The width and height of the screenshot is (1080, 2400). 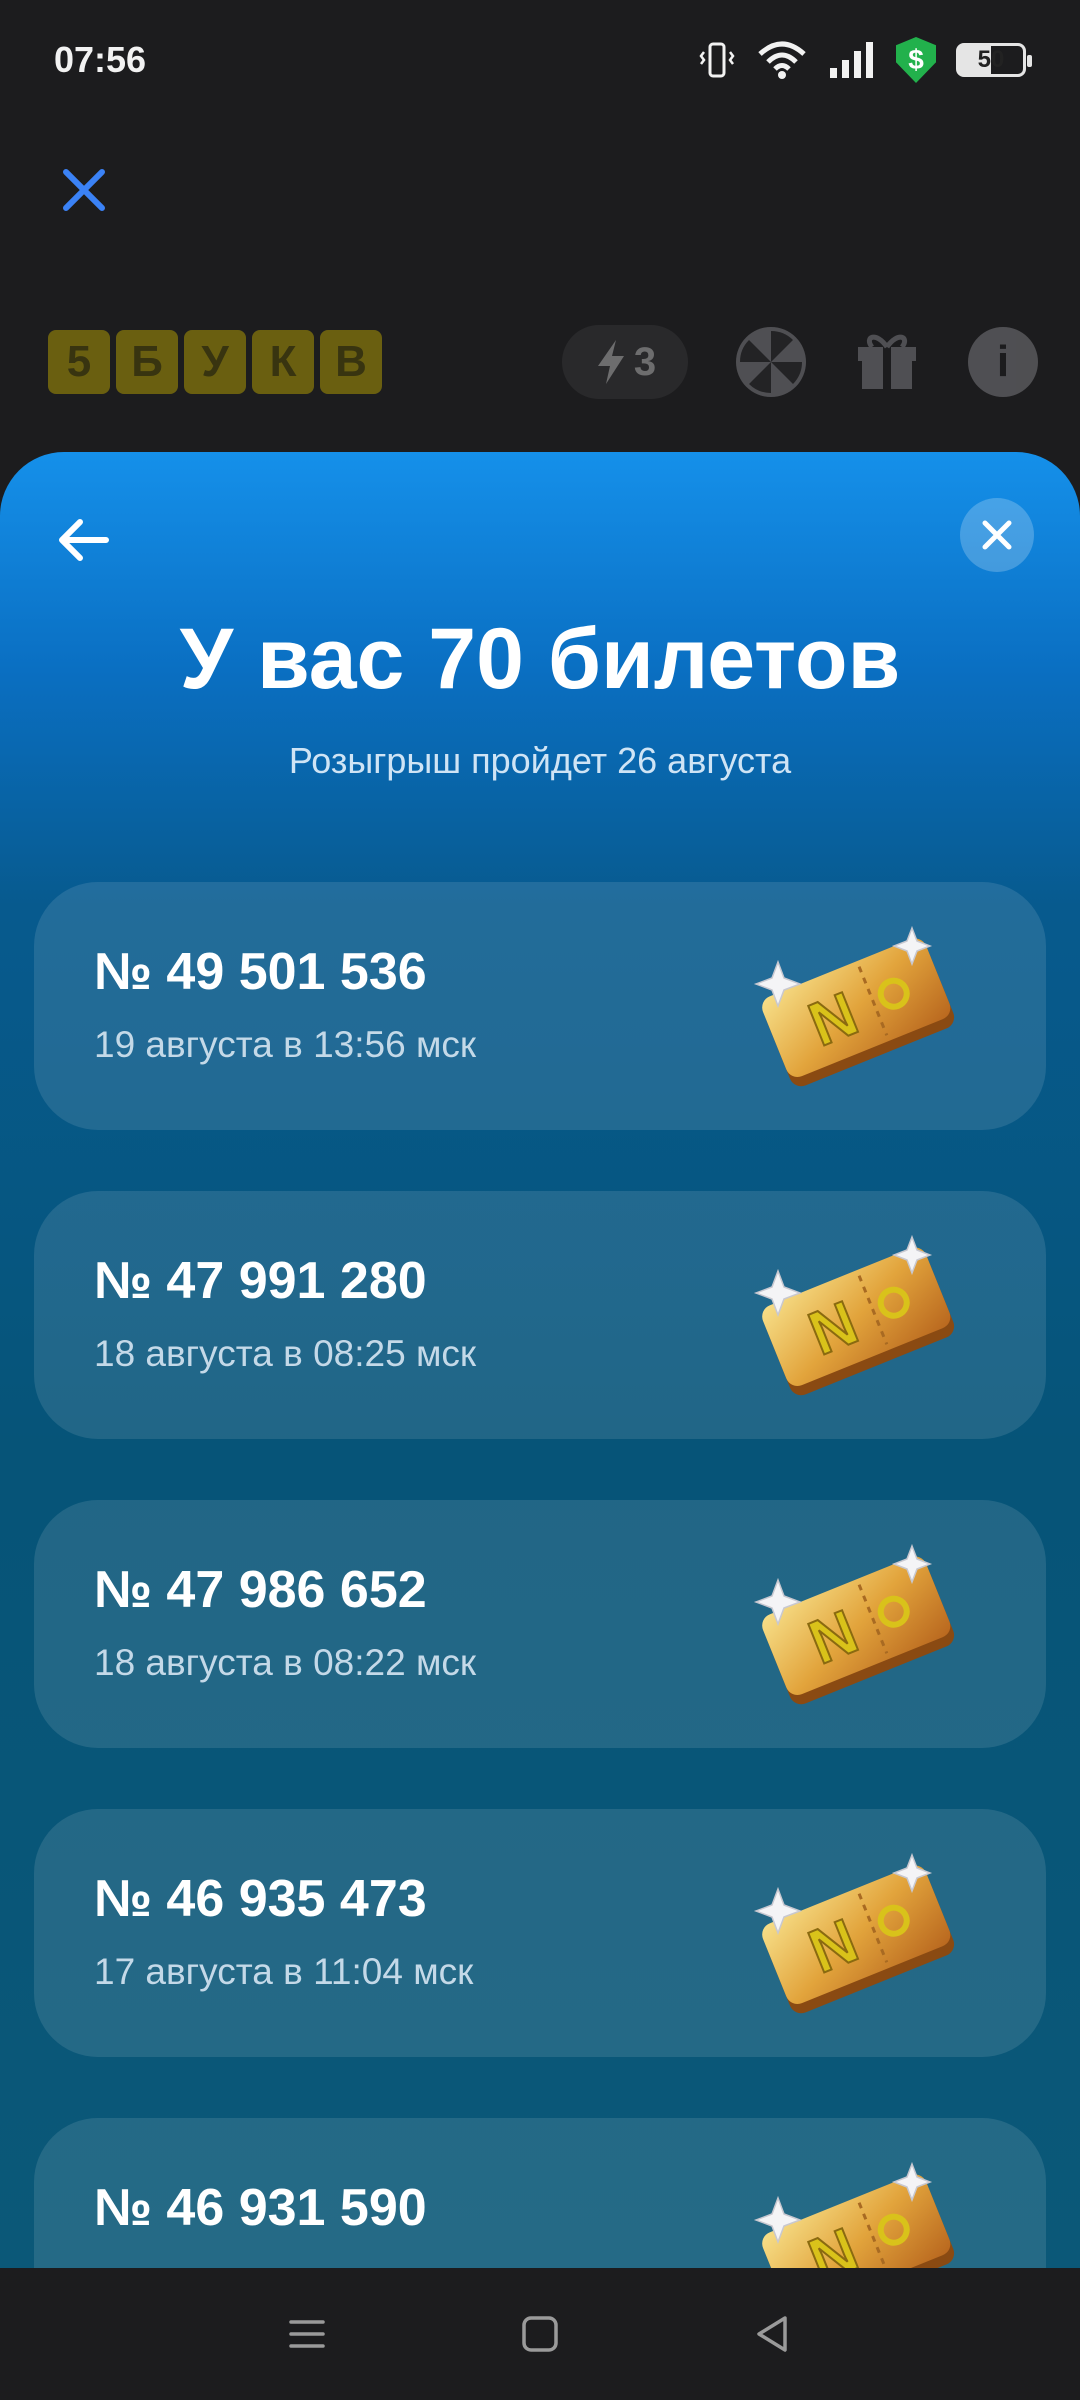 I want to click on ticket-card: № 47 991 280 18 августа в 08:25 мск N, so click(x=540, y=1315).